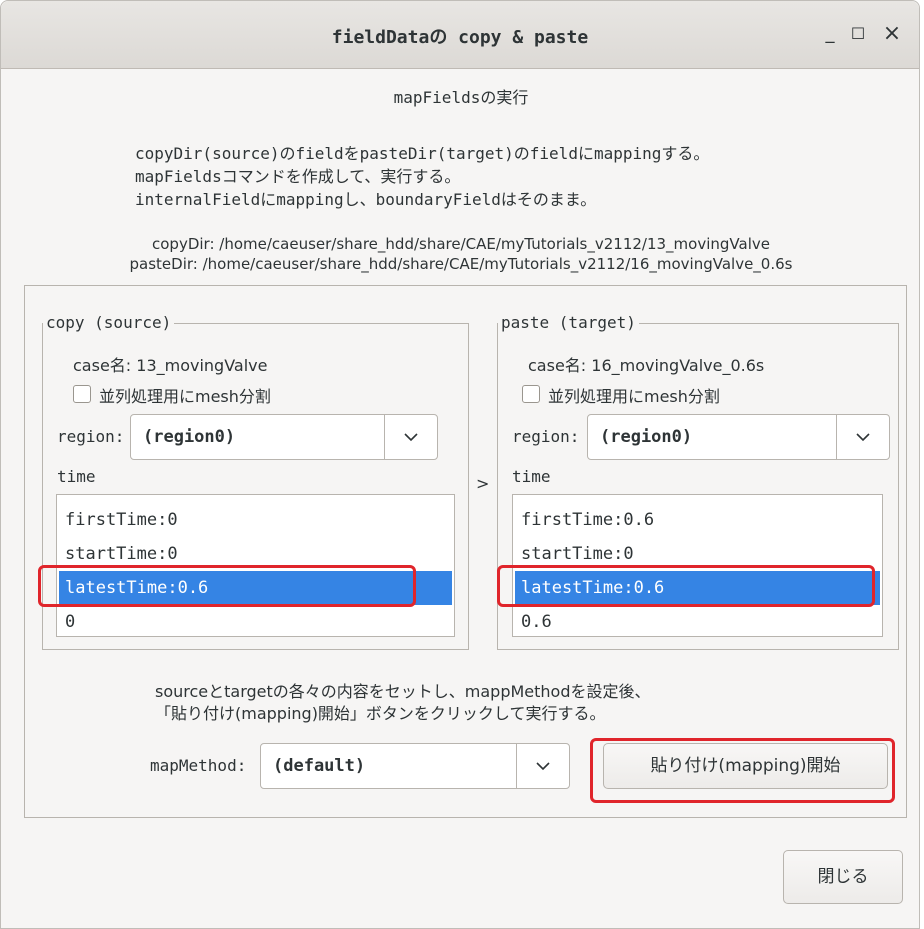 The height and width of the screenshot is (929, 924). I want to click on map-method-select: (default), so click(415, 766).